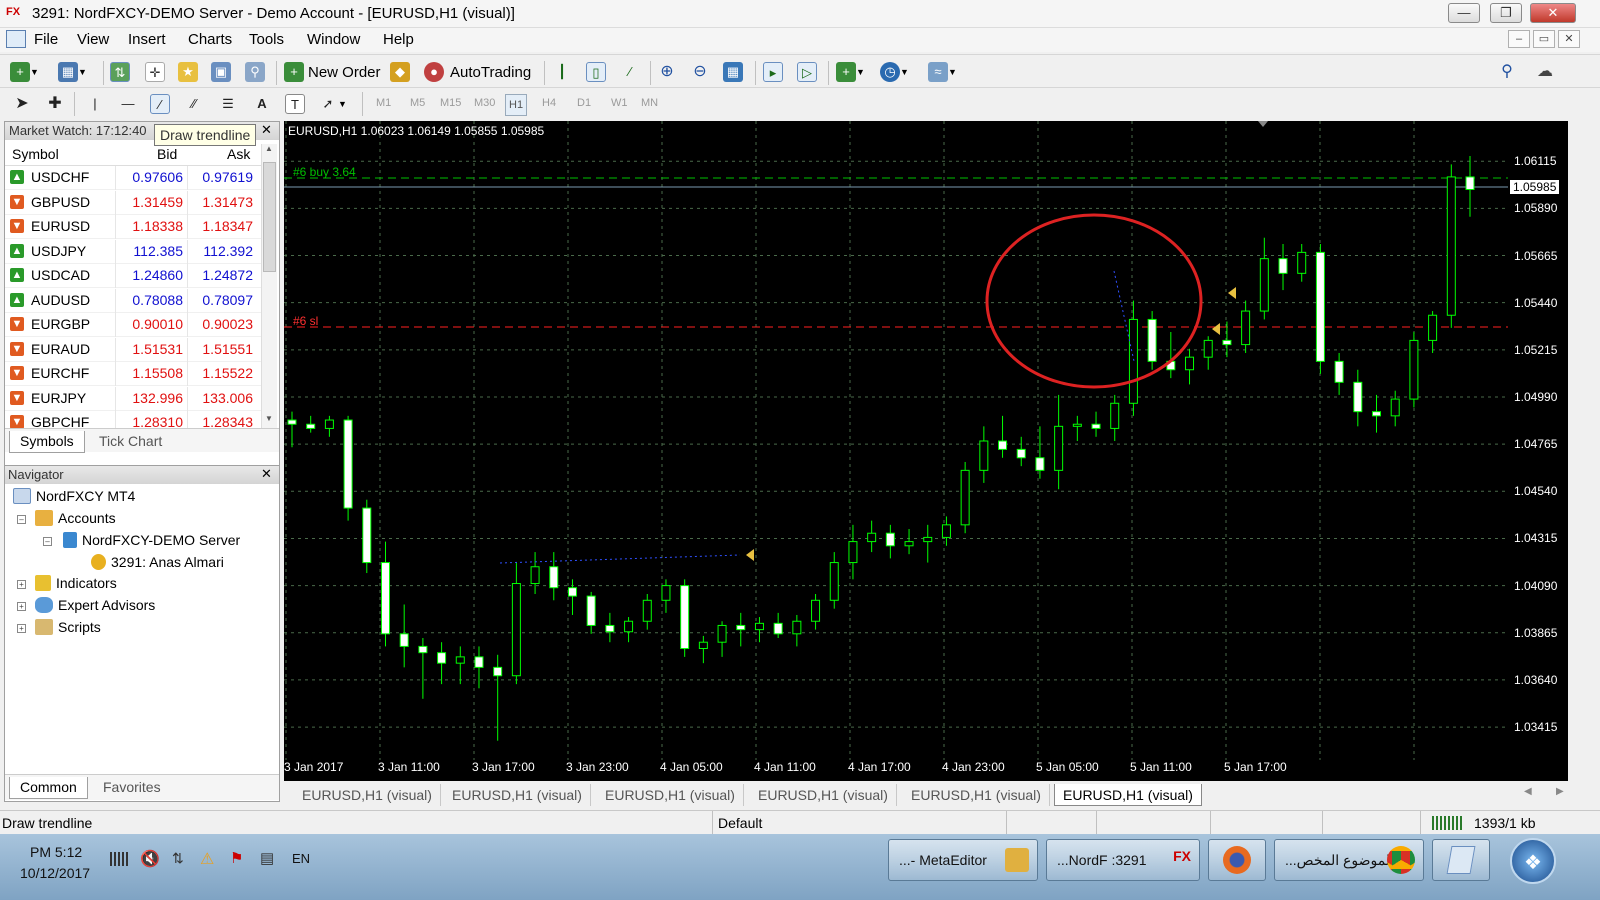  I want to click on start-button: ❖, so click(1533, 861).